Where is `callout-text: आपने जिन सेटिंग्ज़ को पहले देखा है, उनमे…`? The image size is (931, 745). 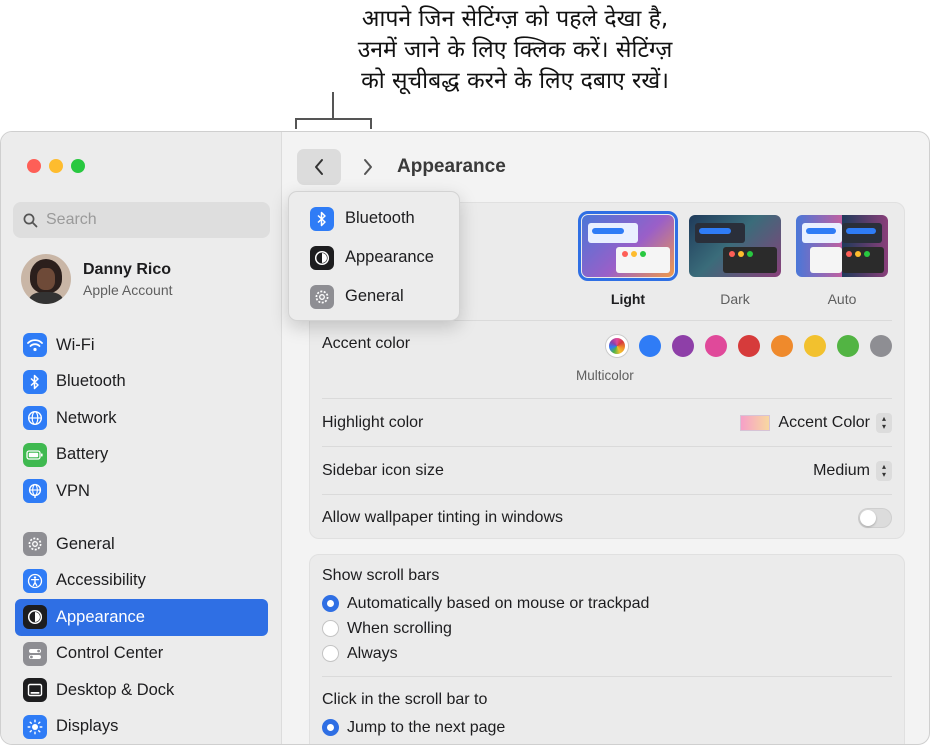 callout-text: आपने जिन सेटिंग्ज़ को पहले देखा है, उनमे… is located at coordinates (515, 50).